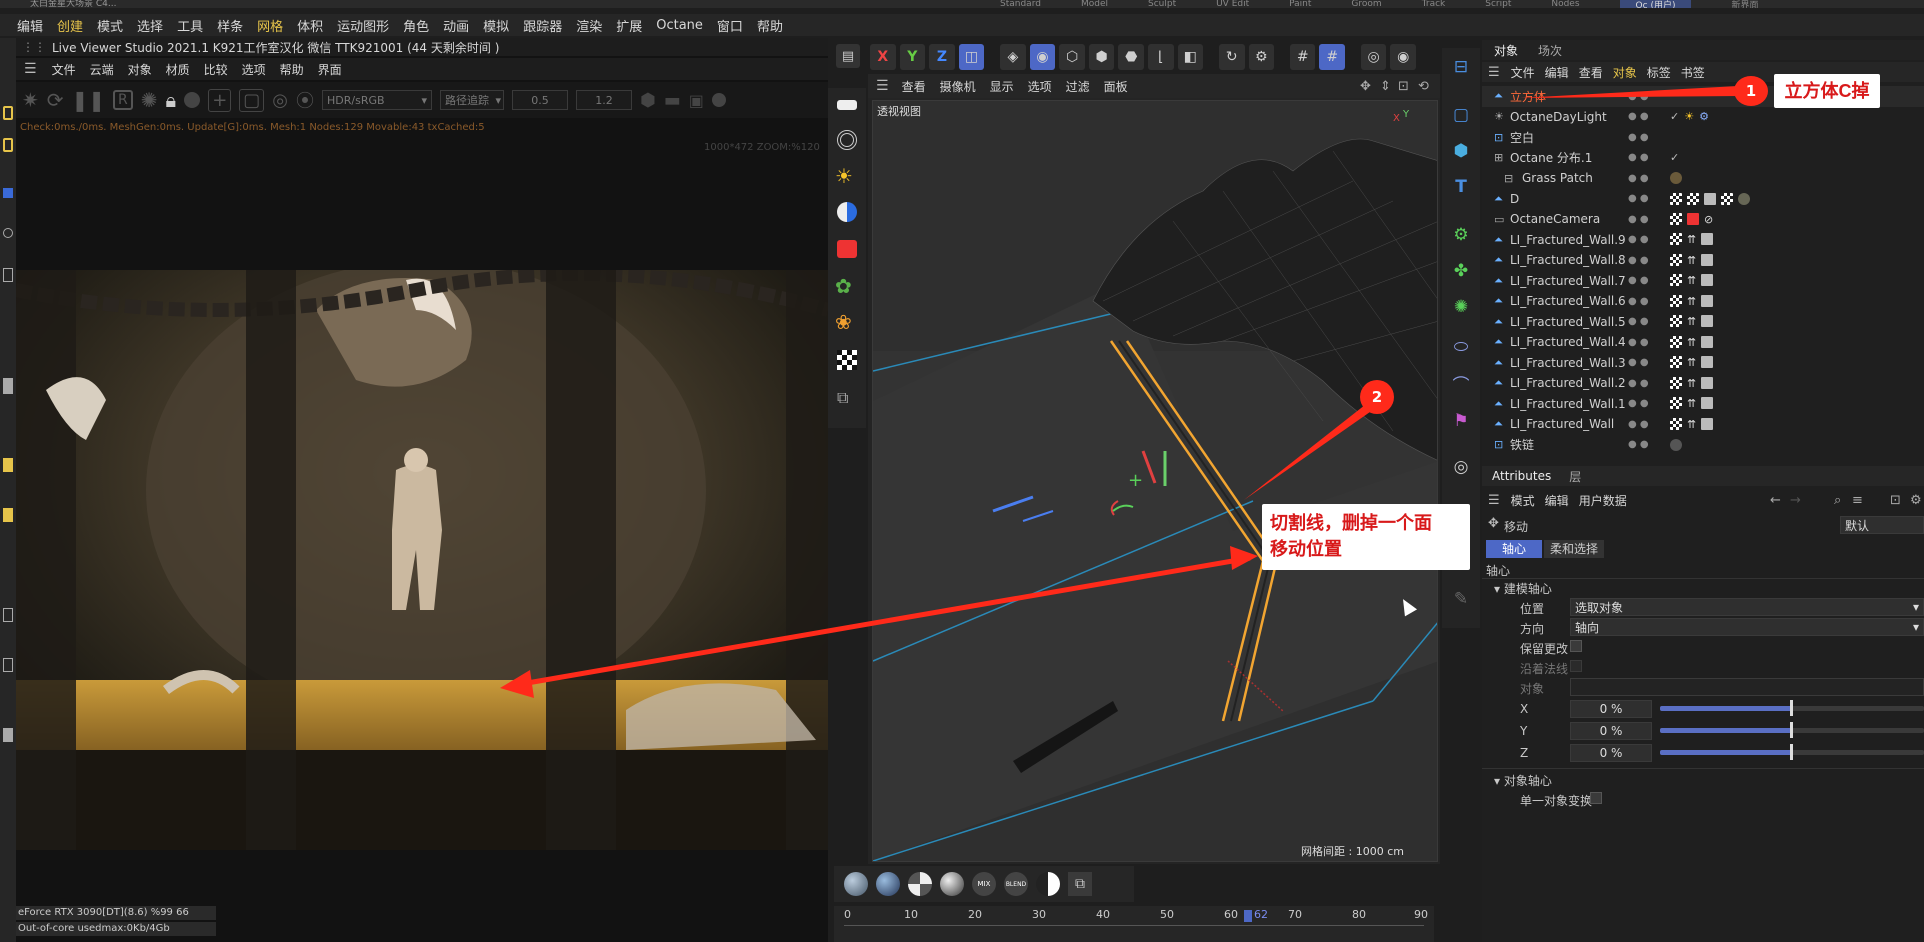  What do you see at coordinates (843, 322) in the screenshot?
I see `flower-icon: ❀` at bounding box center [843, 322].